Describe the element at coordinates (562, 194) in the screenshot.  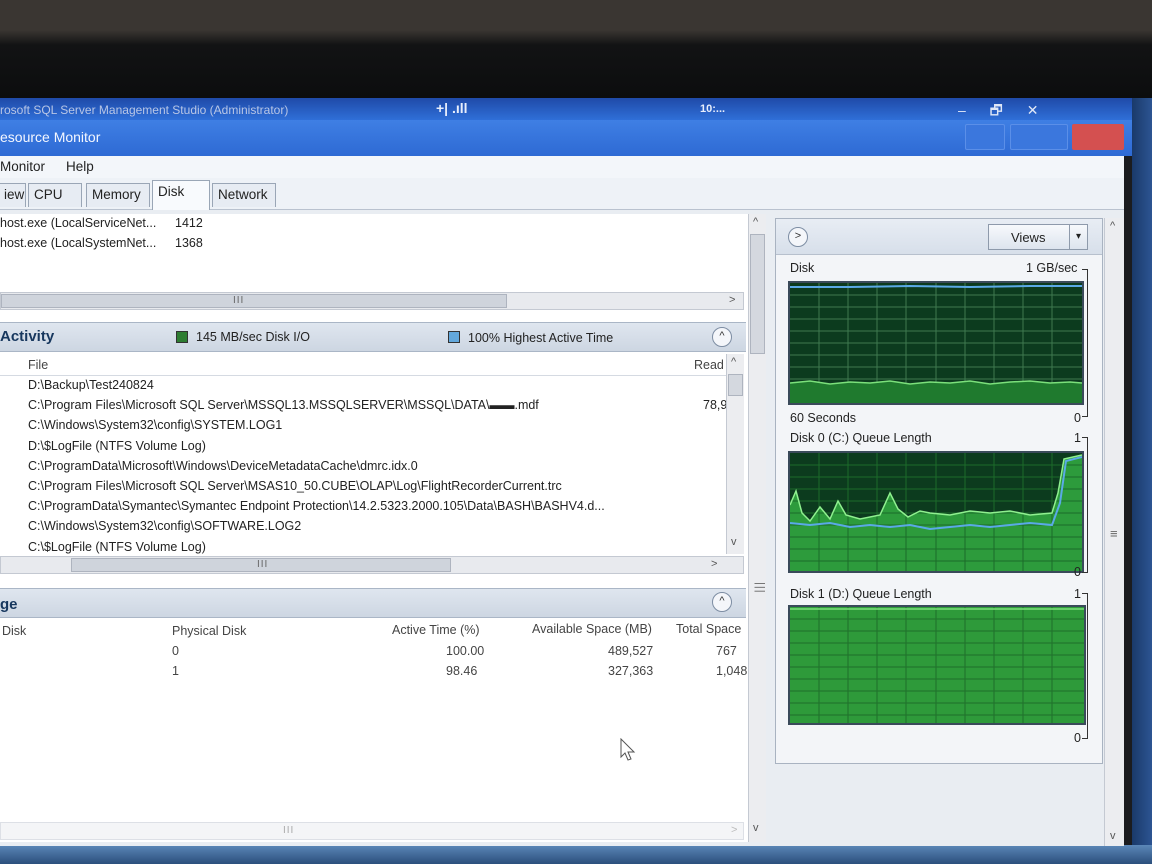
I see `tab-strip: iew CPU Memory Disk Network` at that location.